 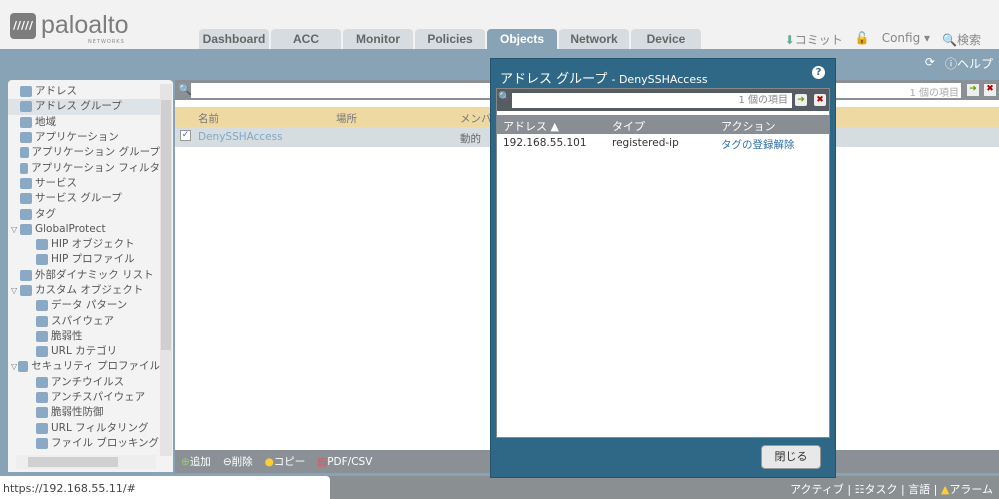 I want to click on delete-button: ⊖削除, so click(x=238, y=461).